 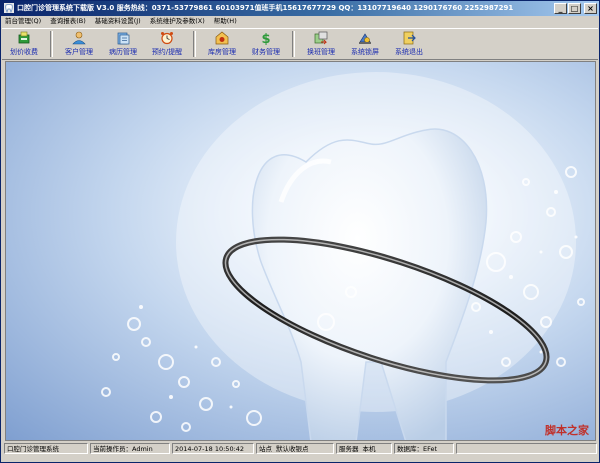 I want to click on status-db-label: 数据库：, so click(x=410, y=449).